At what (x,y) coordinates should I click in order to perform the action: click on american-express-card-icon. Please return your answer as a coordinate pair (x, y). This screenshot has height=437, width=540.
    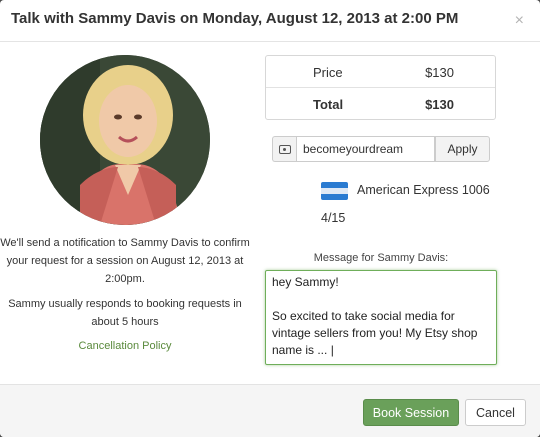
    Looking at the image, I should click on (334, 191).